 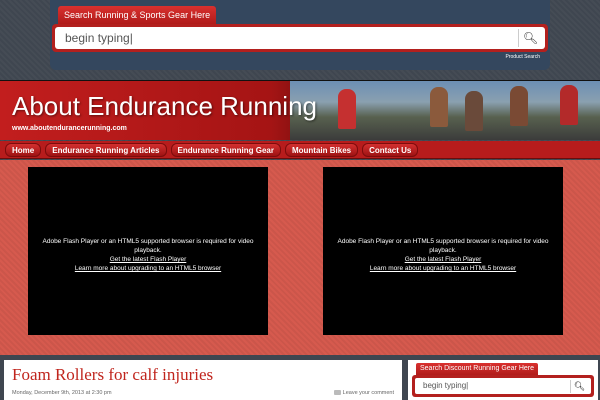 I want to click on nav-item-home: Home, so click(x=23, y=149).